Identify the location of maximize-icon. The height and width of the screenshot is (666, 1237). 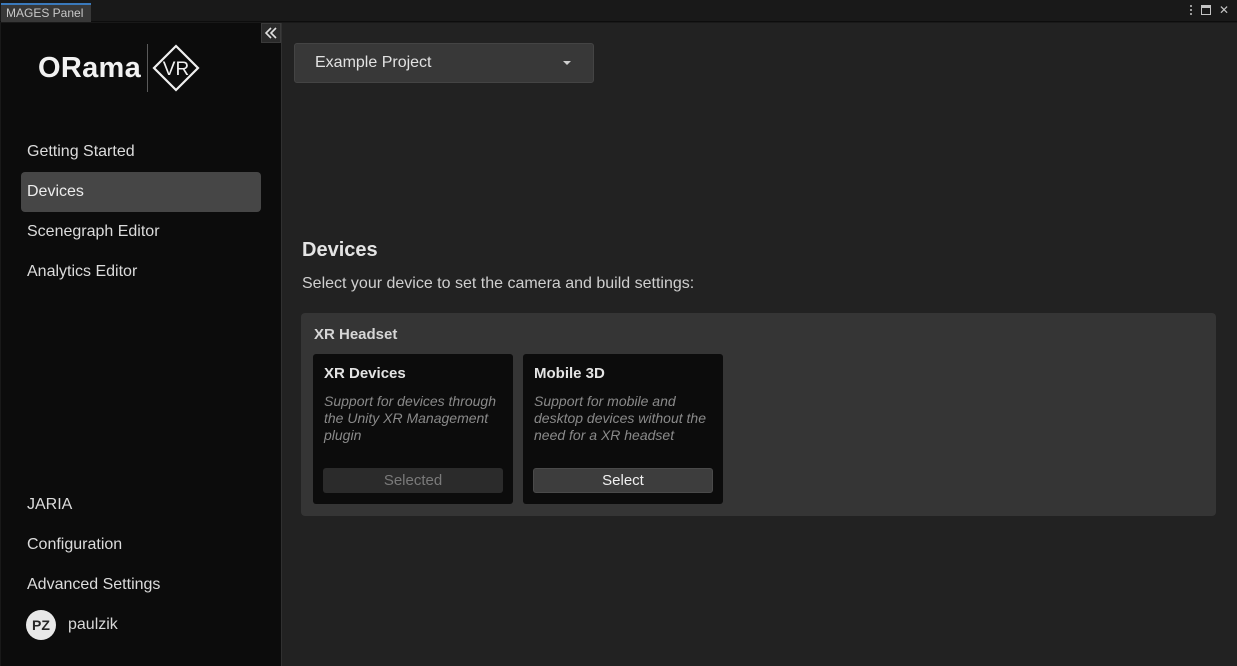
(1205, 10).